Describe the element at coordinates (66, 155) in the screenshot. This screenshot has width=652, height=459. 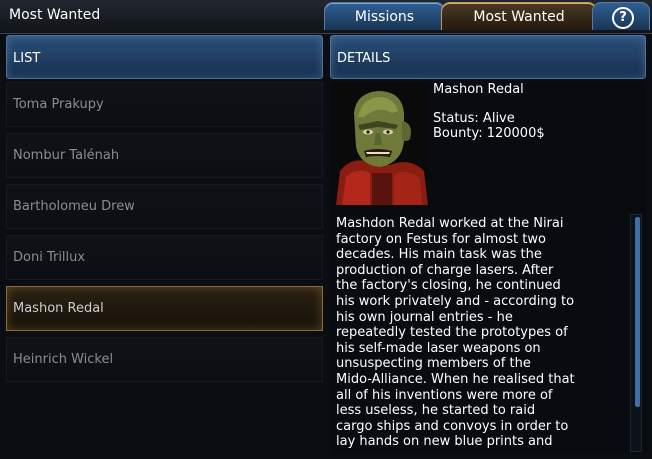
I see `list-item-label: Nombur Talénah` at that location.